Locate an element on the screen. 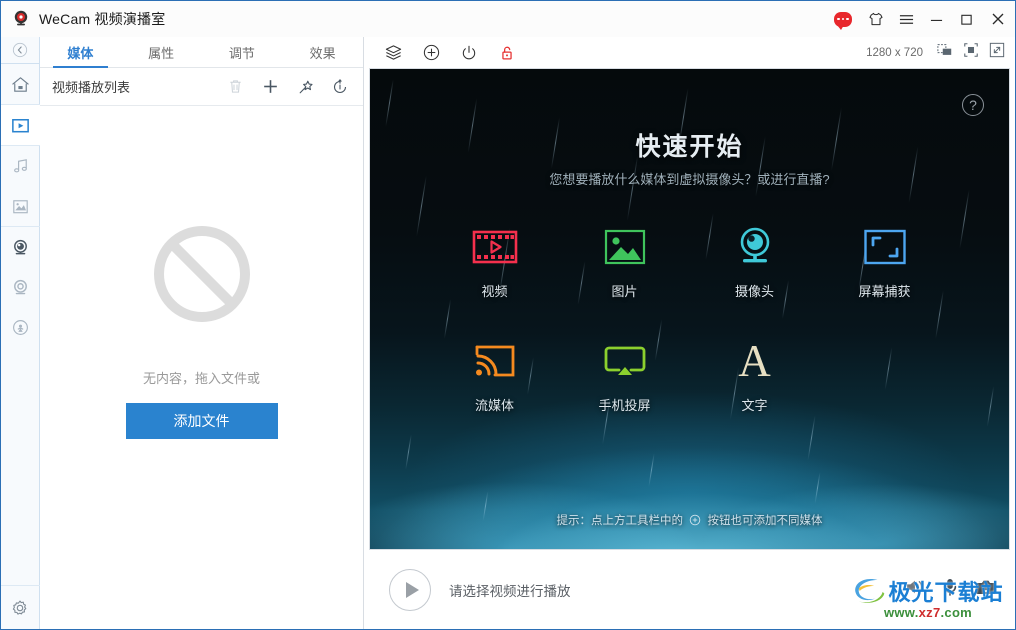  title-bar: WeCam 视频演播室 is located at coordinates (508, 19).